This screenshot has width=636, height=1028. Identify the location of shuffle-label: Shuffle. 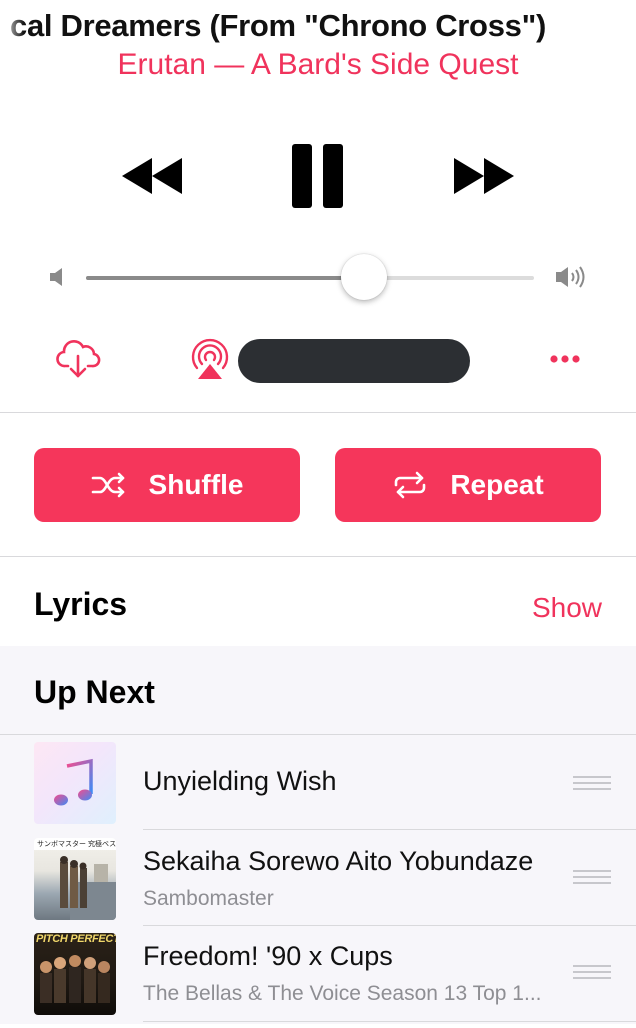
(196, 484).